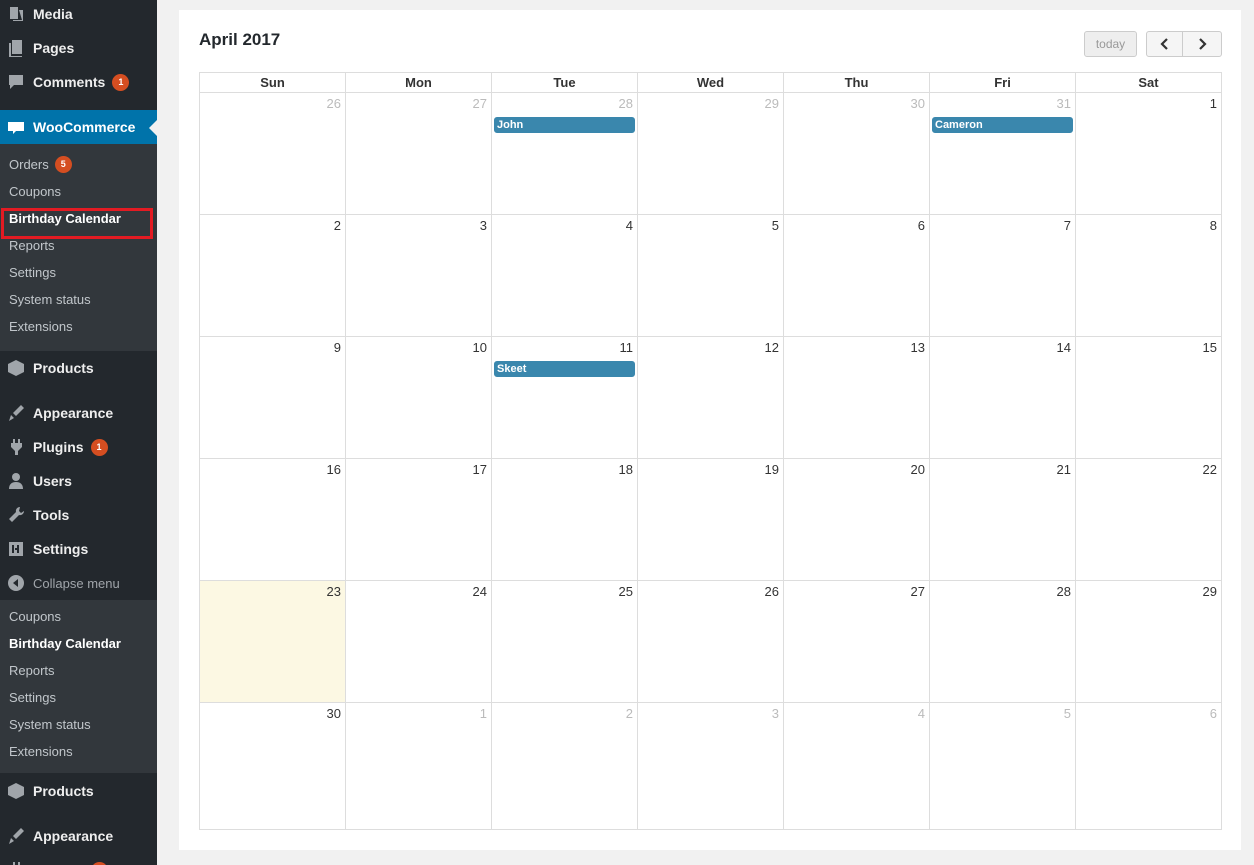  I want to click on collapse-icon, so click(16, 583).